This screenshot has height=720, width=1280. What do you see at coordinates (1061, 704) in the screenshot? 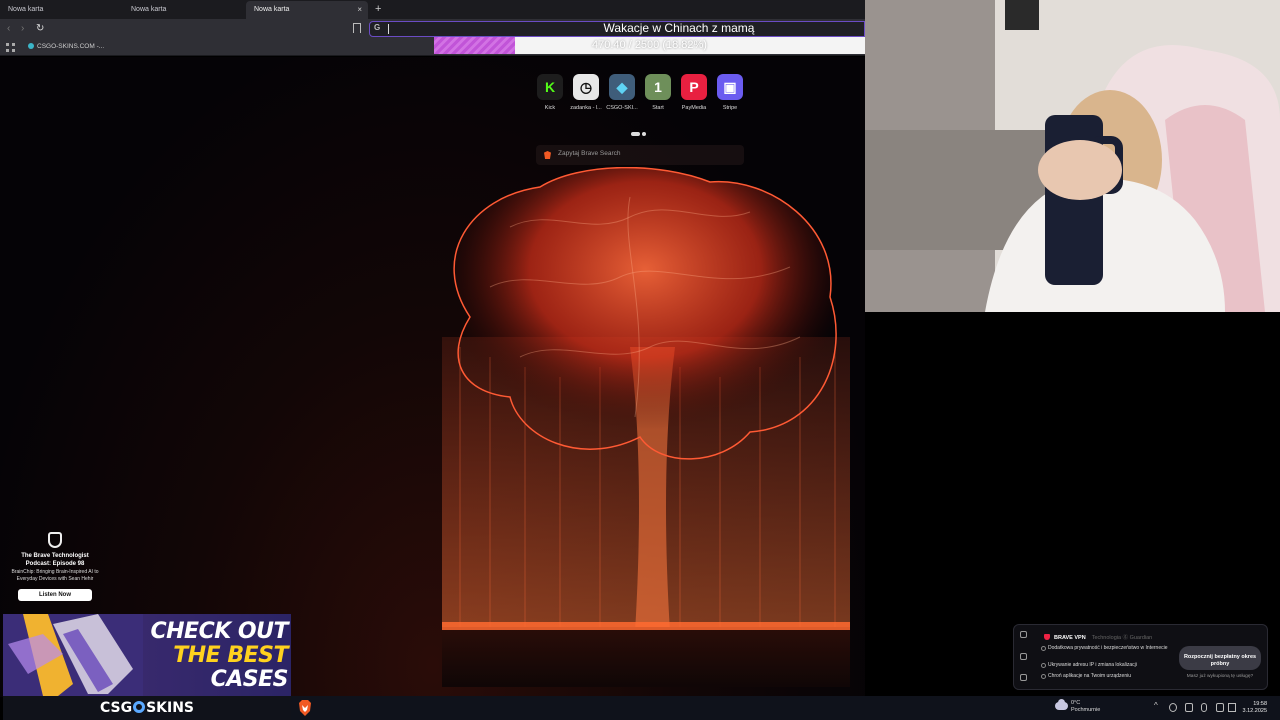
I see `cloud-icon` at bounding box center [1061, 704].